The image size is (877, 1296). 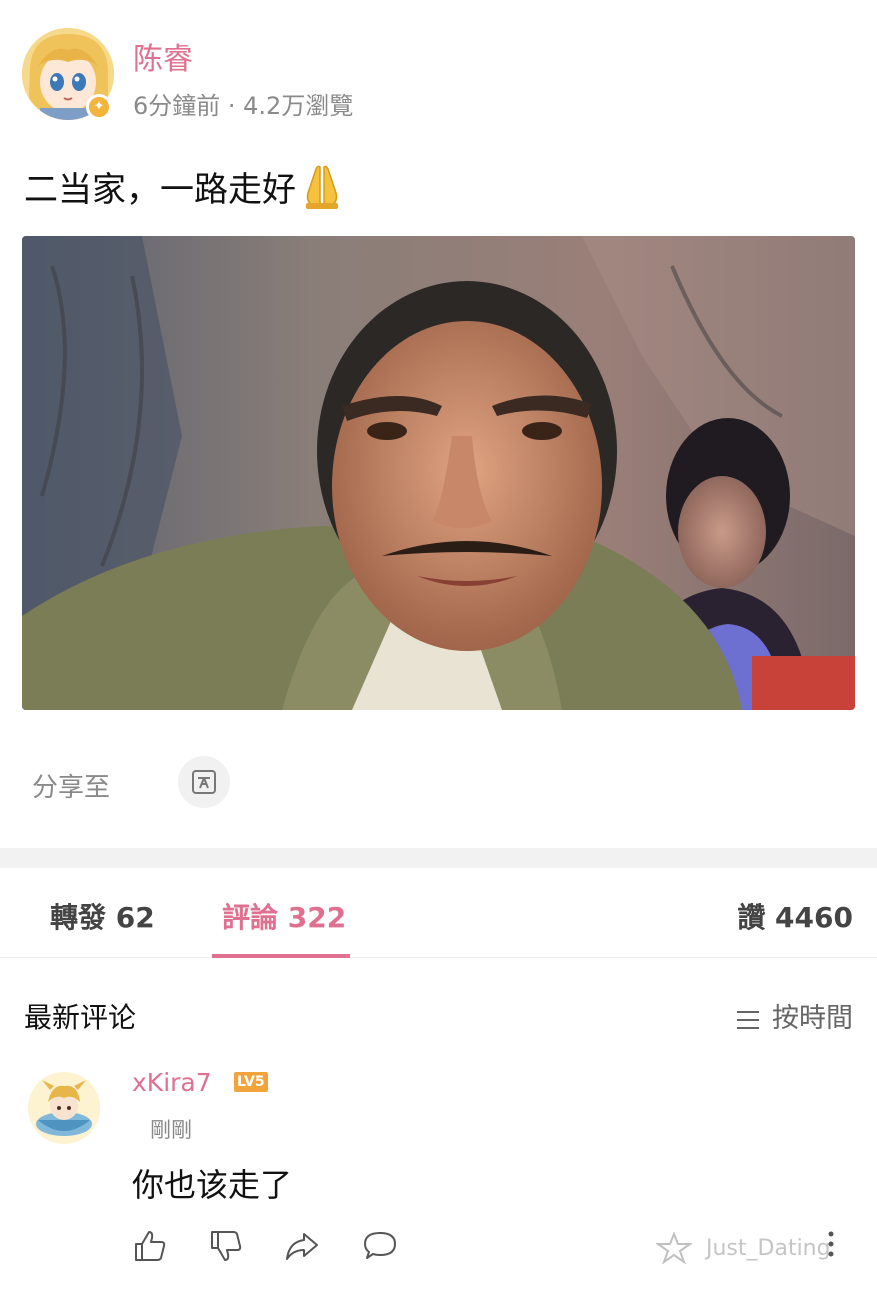 I want to click on share-icon, so click(x=204, y=782).